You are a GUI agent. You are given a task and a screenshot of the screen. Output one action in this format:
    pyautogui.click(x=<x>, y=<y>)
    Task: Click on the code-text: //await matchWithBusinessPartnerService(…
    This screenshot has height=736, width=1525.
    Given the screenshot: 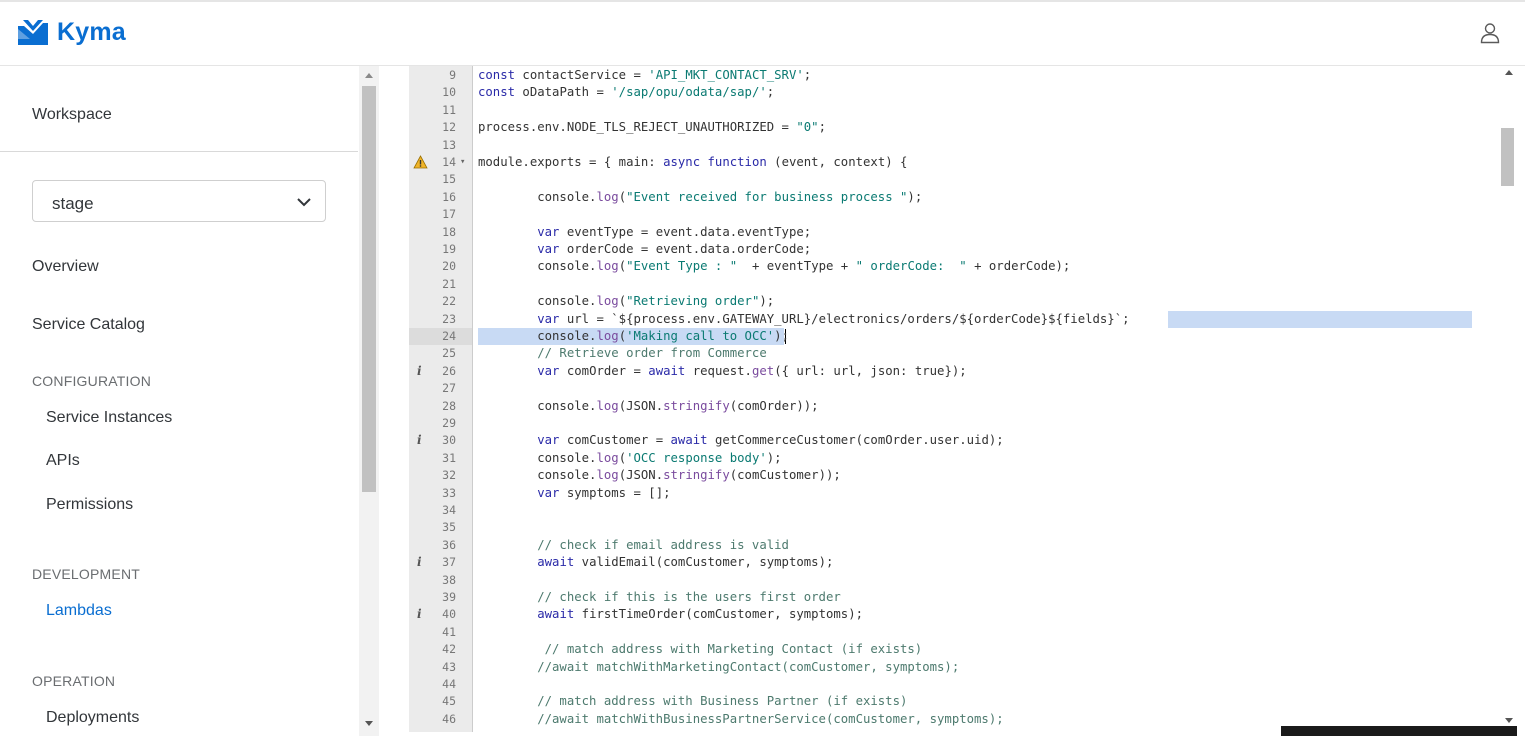 What is the action you would take?
    pyautogui.click(x=741, y=718)
    